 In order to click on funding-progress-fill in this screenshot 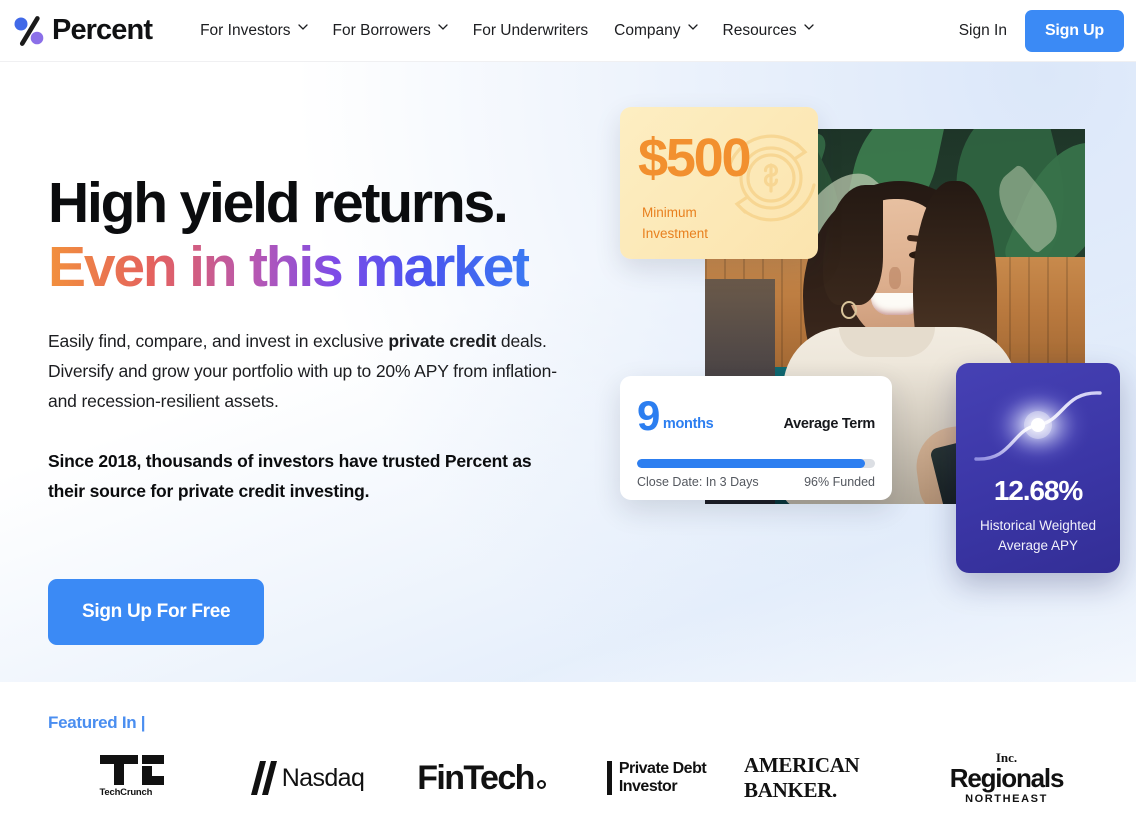, I will do `click(751, 463)`.